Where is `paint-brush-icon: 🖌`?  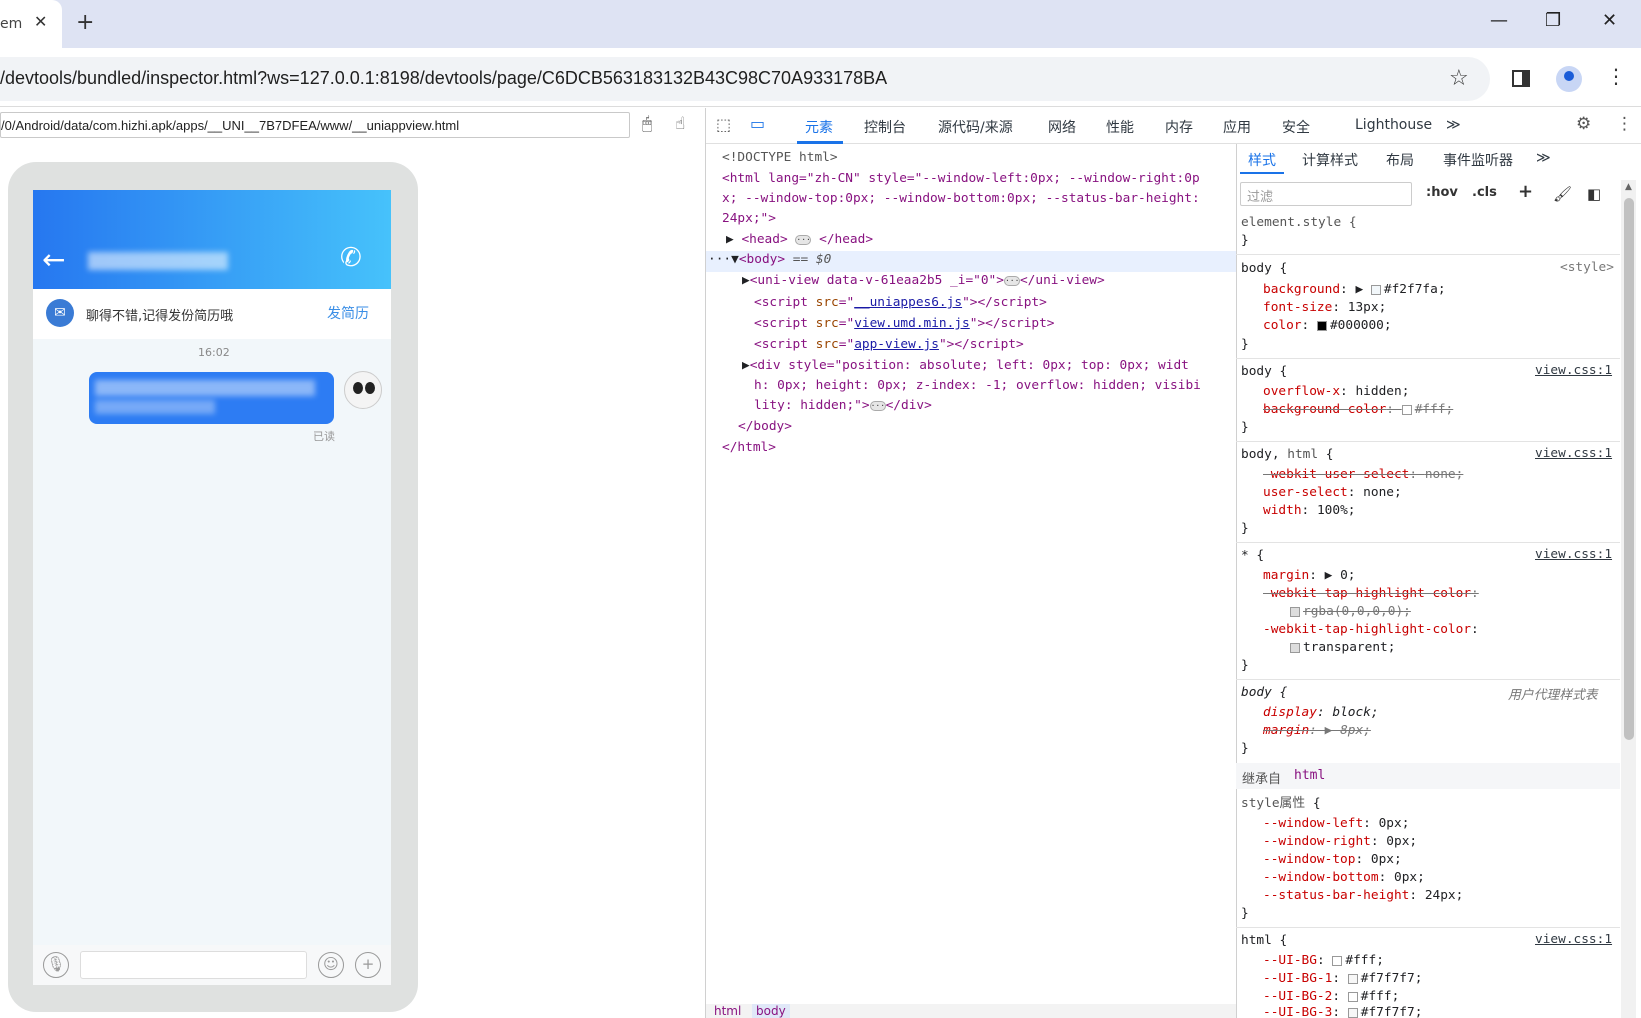 paint-brush-icon: 🖌 is located at coordinates (1562, 194).